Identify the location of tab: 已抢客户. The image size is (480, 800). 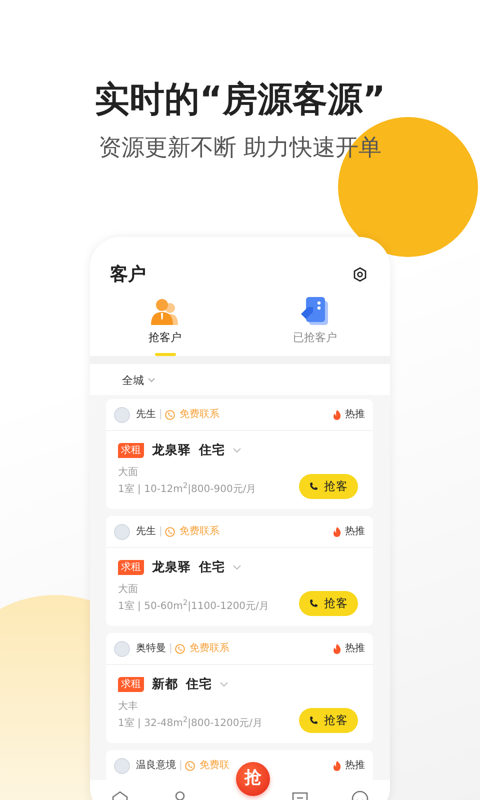
(315, 326).